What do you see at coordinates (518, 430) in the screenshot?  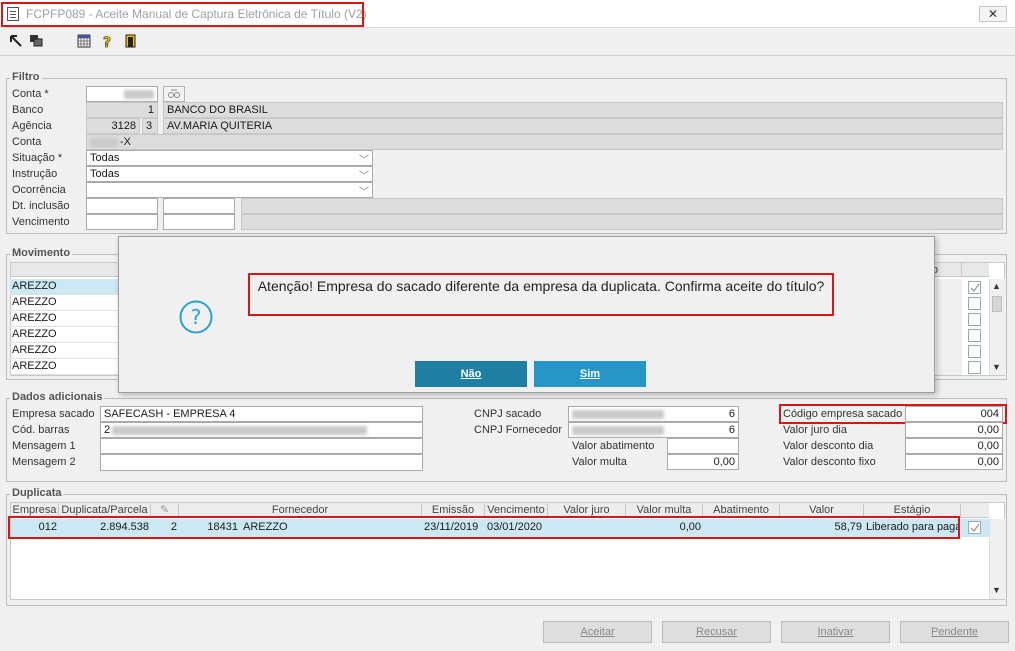 I see `cnpj-fornecedor-label: CNPJ Fornecedor` at bounding box center [518, 430].